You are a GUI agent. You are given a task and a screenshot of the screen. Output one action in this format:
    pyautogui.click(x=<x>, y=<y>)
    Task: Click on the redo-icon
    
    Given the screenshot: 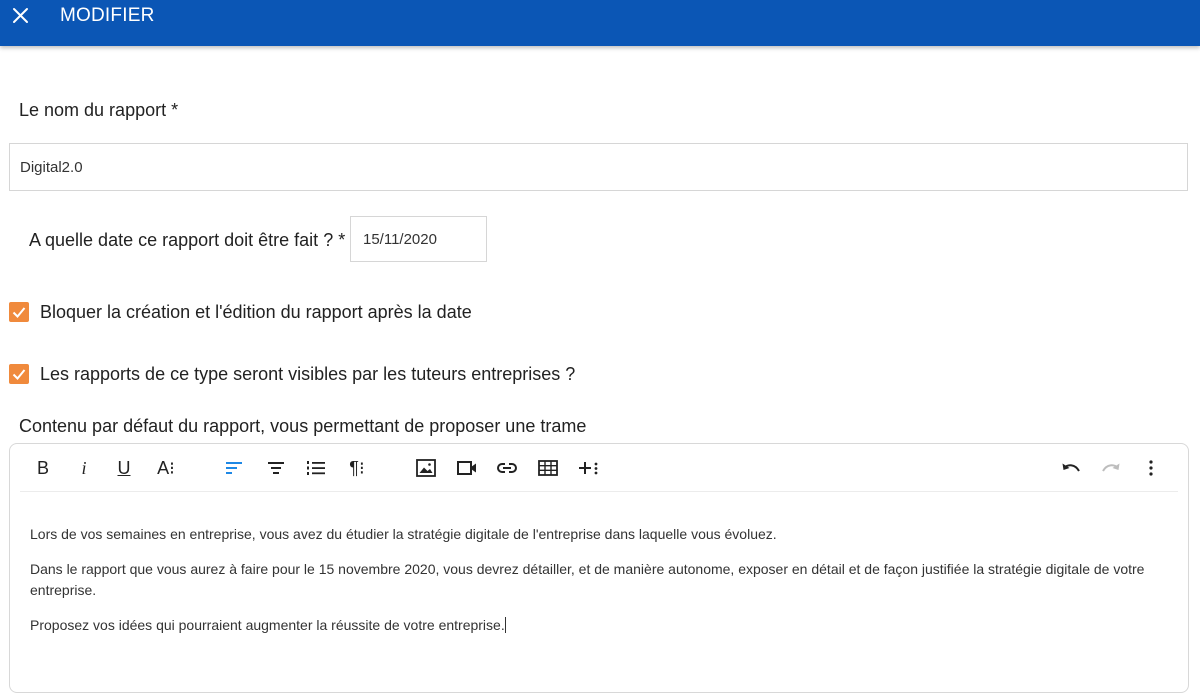 What is the action you would take?
    pyautogui.click(x=1111, y=467)
    